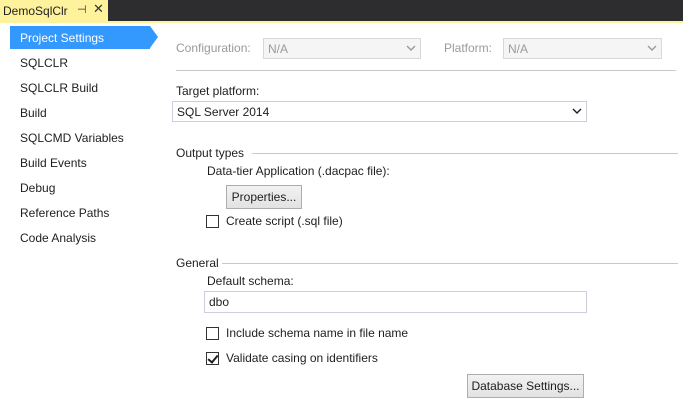 This screenshot has width=683, height=408. Describe the element at coordinates (223, 111) in the screenshot. I see `target-platform-value: SQL Server 2014` at that location.